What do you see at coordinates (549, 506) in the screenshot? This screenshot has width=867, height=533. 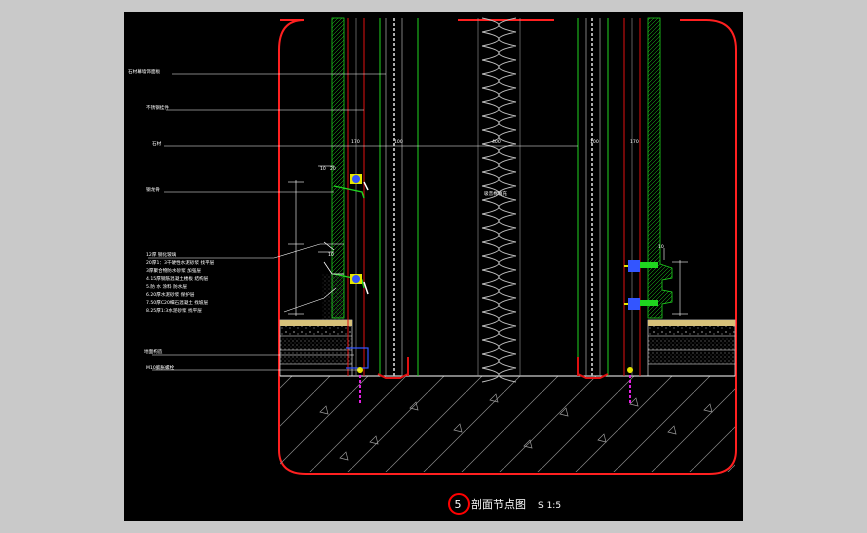 I see `detail-scale: S 1:5` at bounding box center [549, 506].